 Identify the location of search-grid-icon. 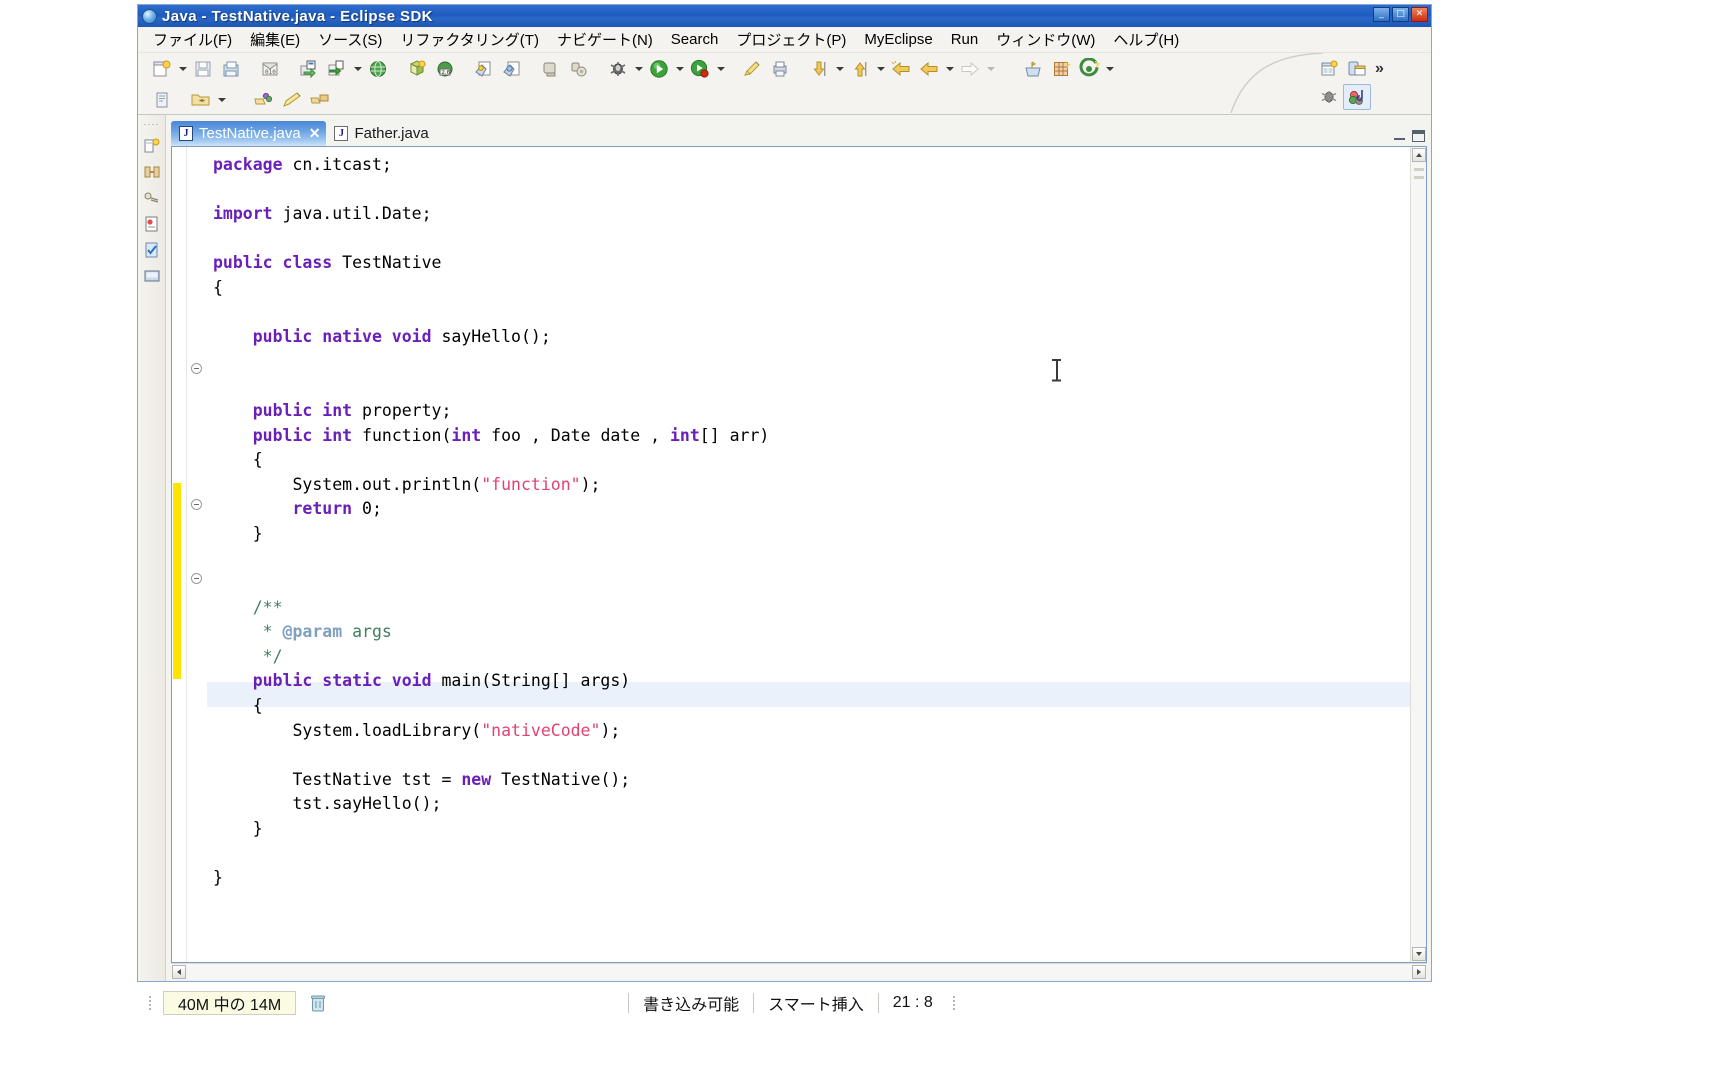
(1061, 69).